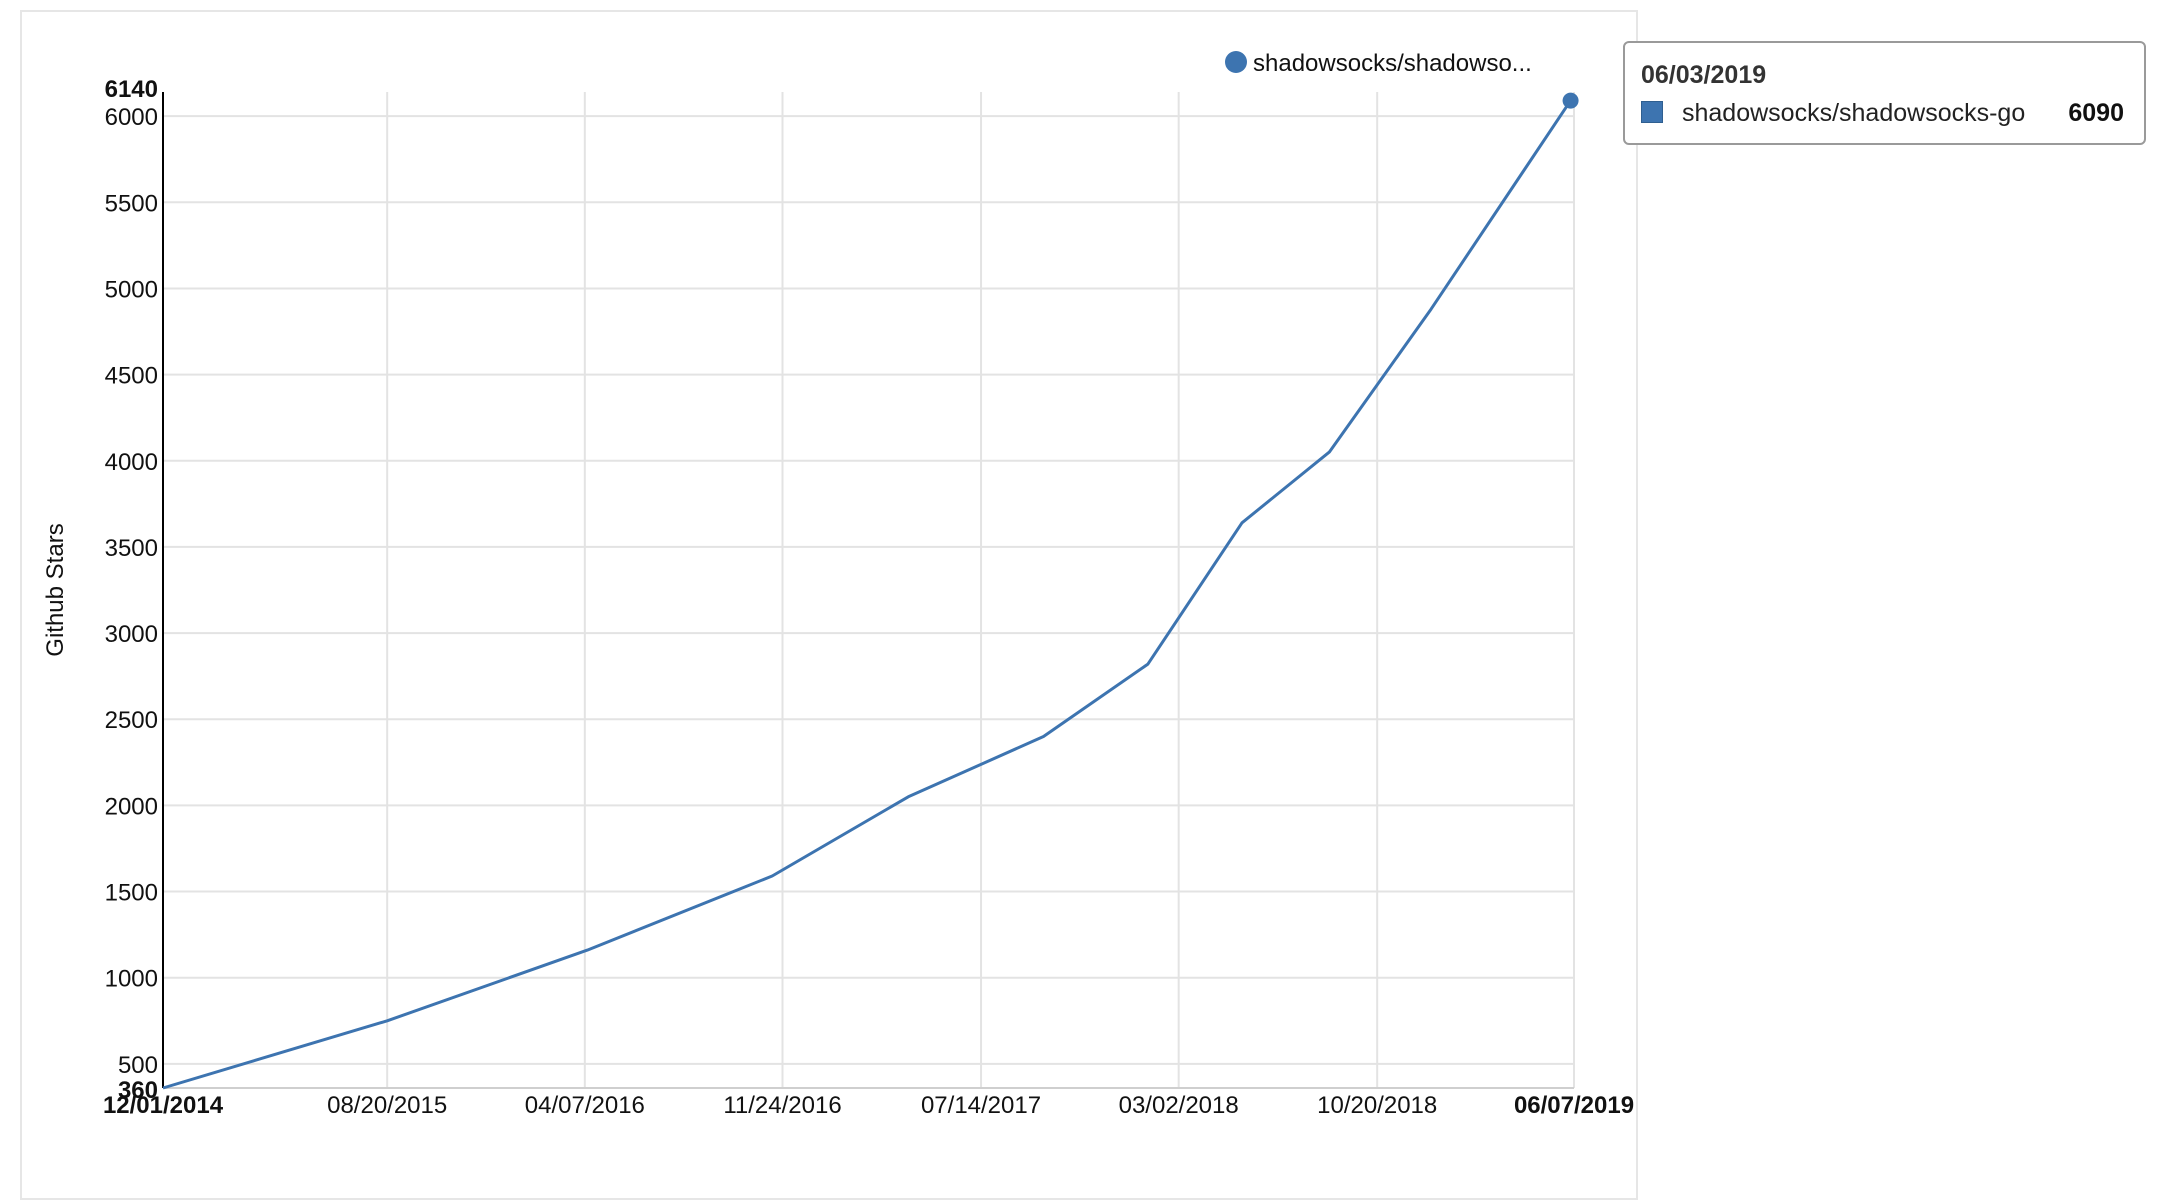  What do you see at coordinates (2096, 113) in the screenshot?
I see `tooltip-value: 6090` at bounding box center [2096, 113].